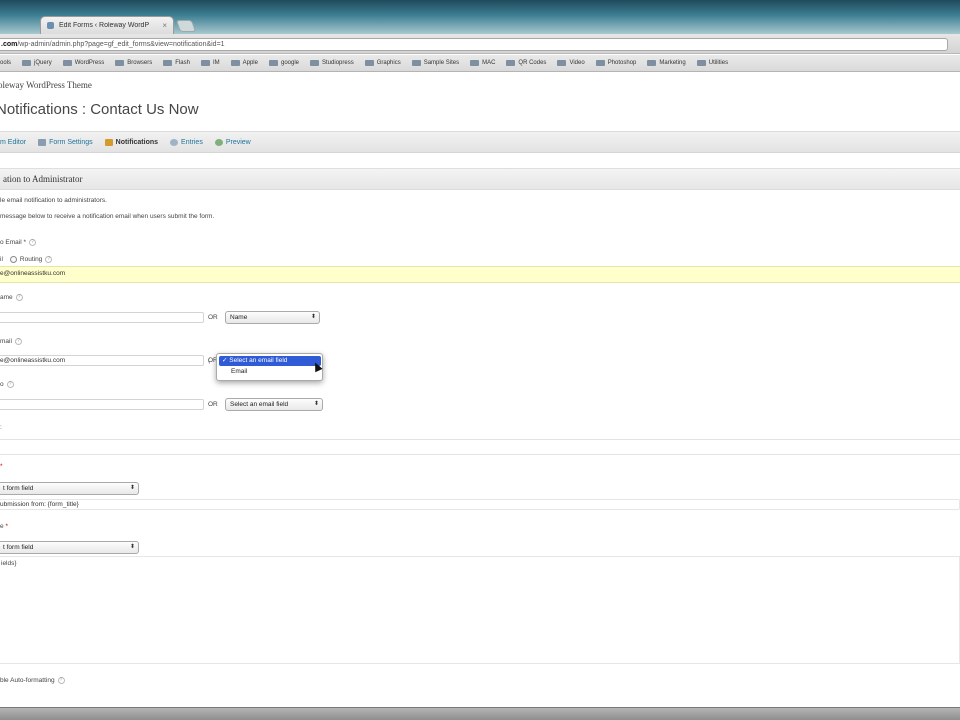  What do you see at coordinates (102, 404) in the screenshot?
I see `reply-to-input` at bounding box center [102, 404].